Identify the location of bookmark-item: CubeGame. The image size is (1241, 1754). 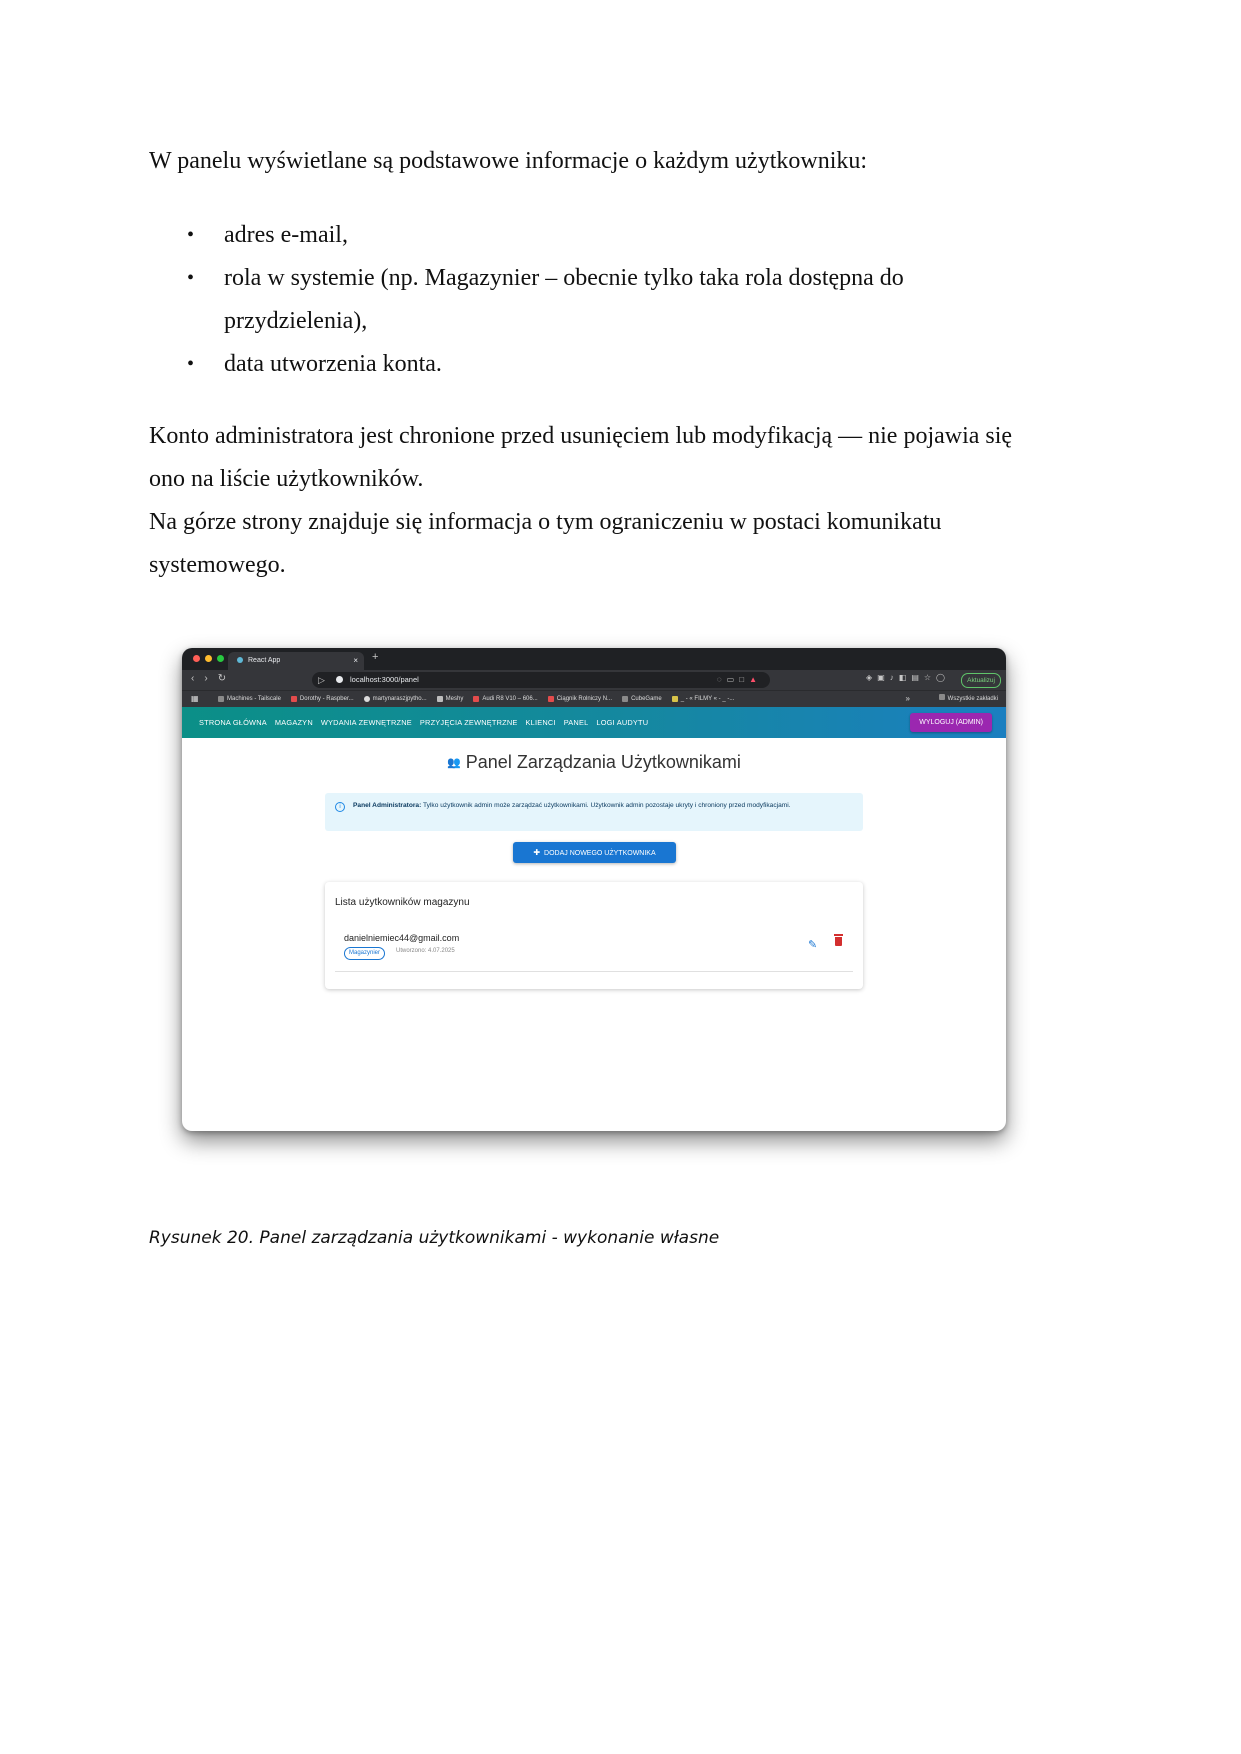
(642, 699).